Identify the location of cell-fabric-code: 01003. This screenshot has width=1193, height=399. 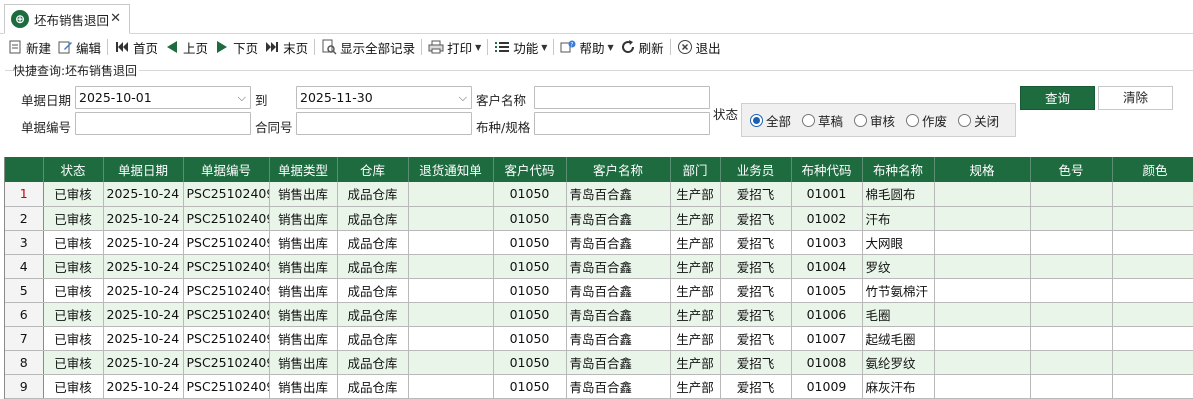
(827, 242).